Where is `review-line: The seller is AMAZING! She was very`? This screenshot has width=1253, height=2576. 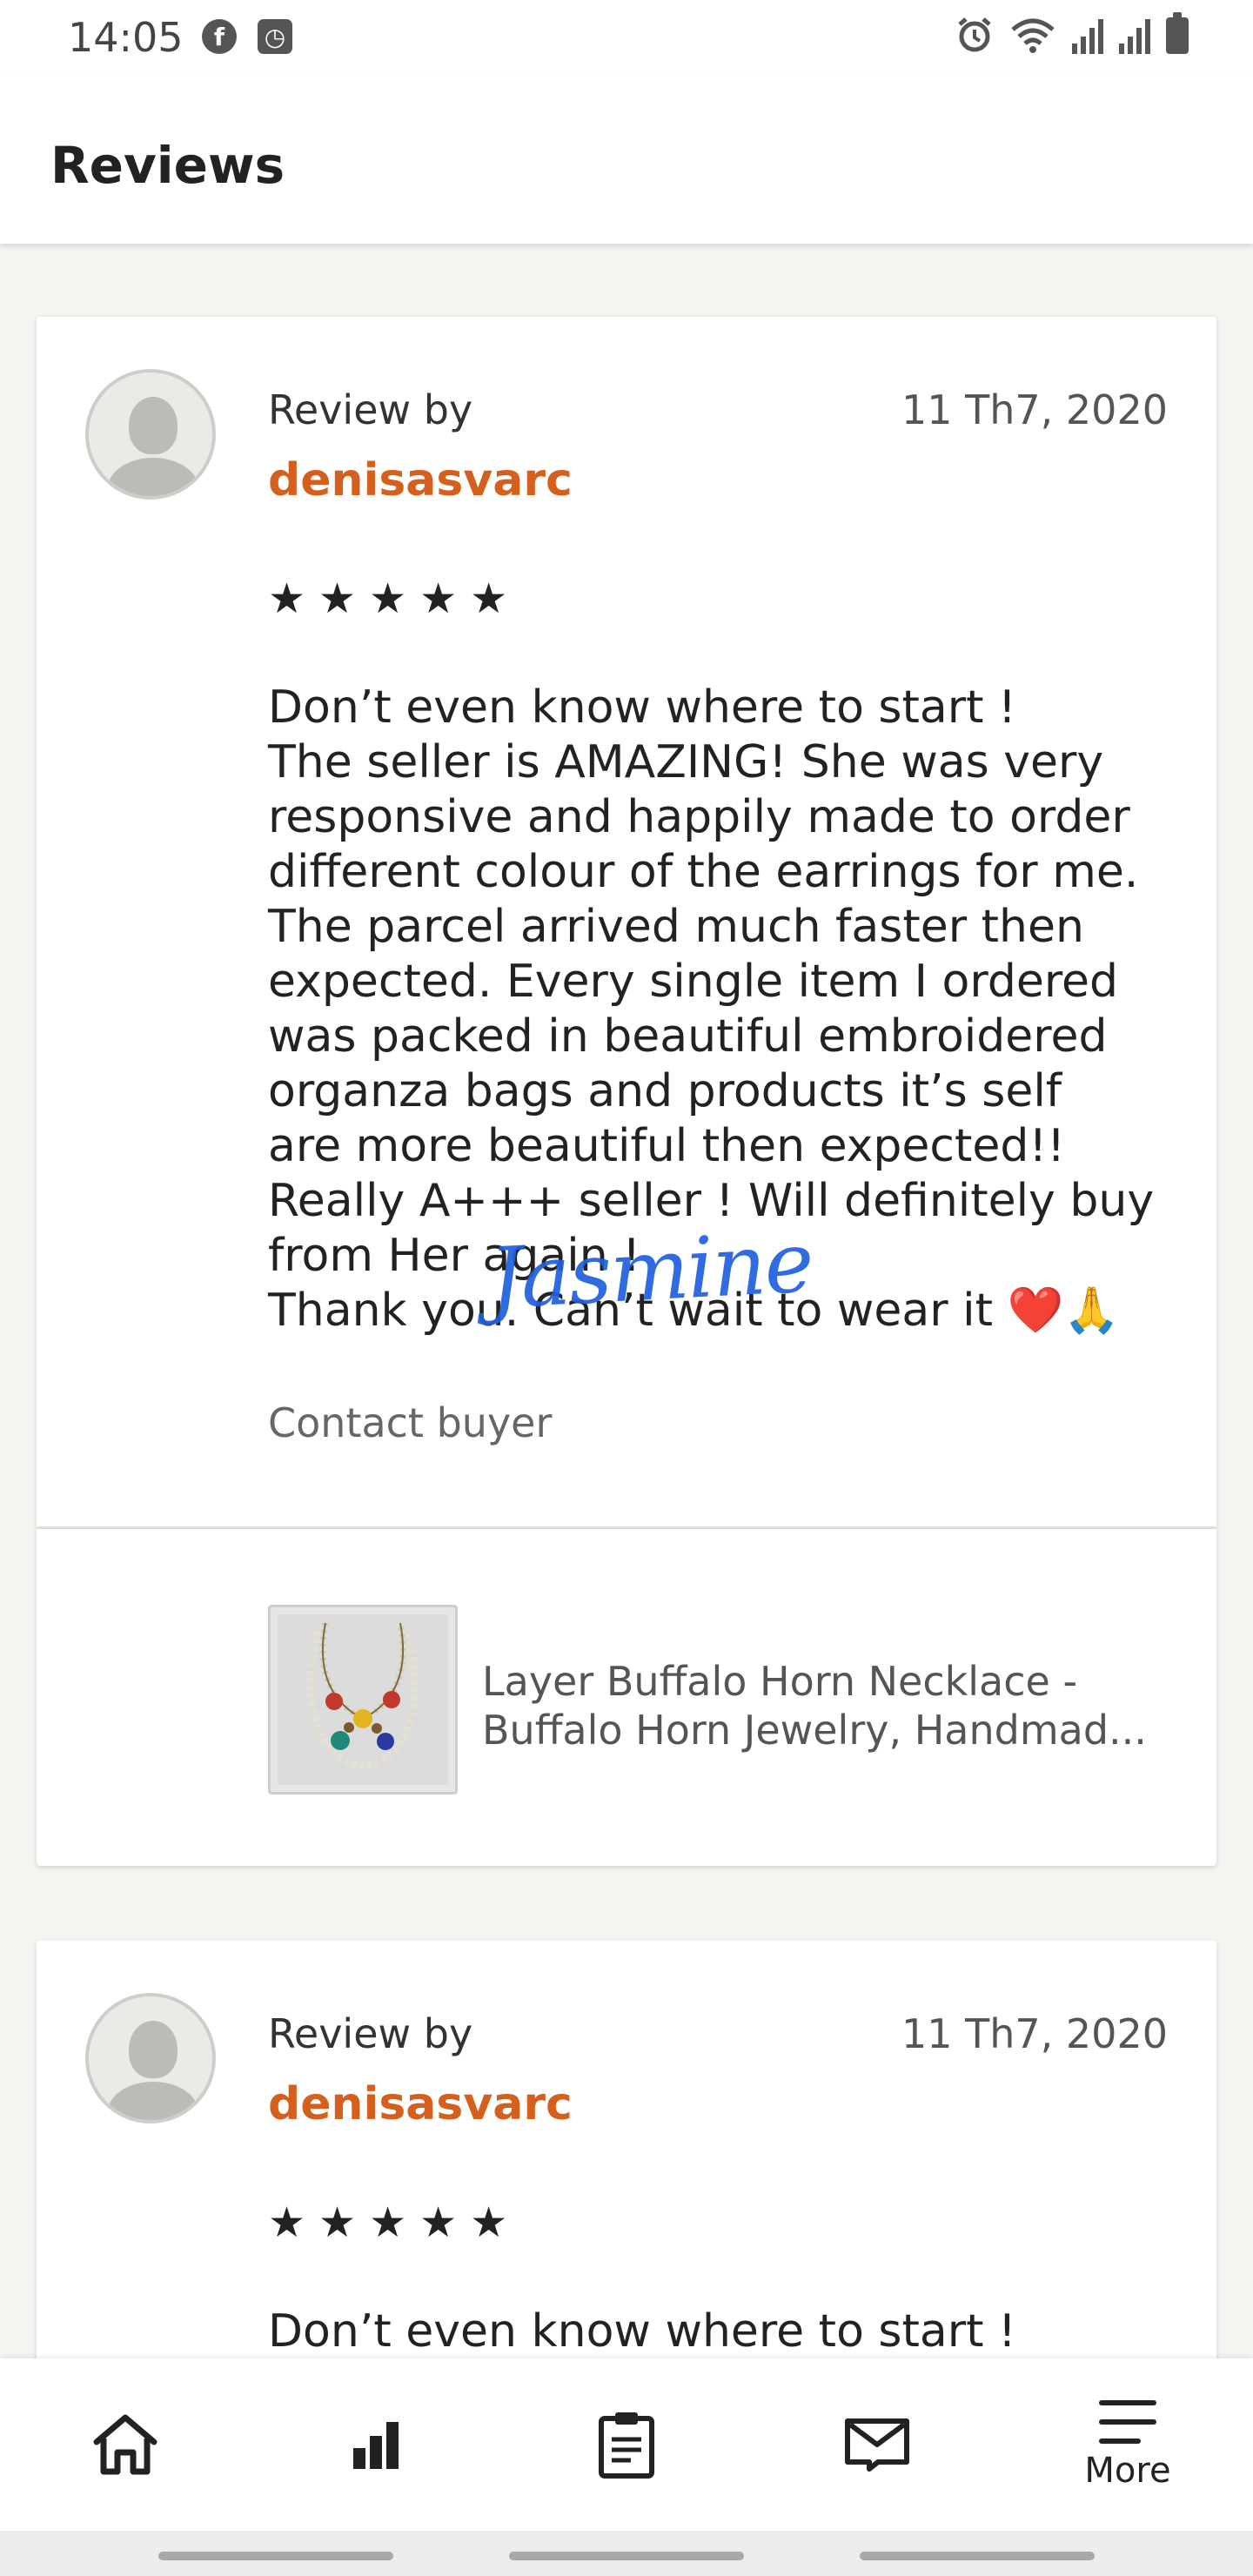 review-line: The seller is AMAZING! She was very is located at coordinates (686, 762).